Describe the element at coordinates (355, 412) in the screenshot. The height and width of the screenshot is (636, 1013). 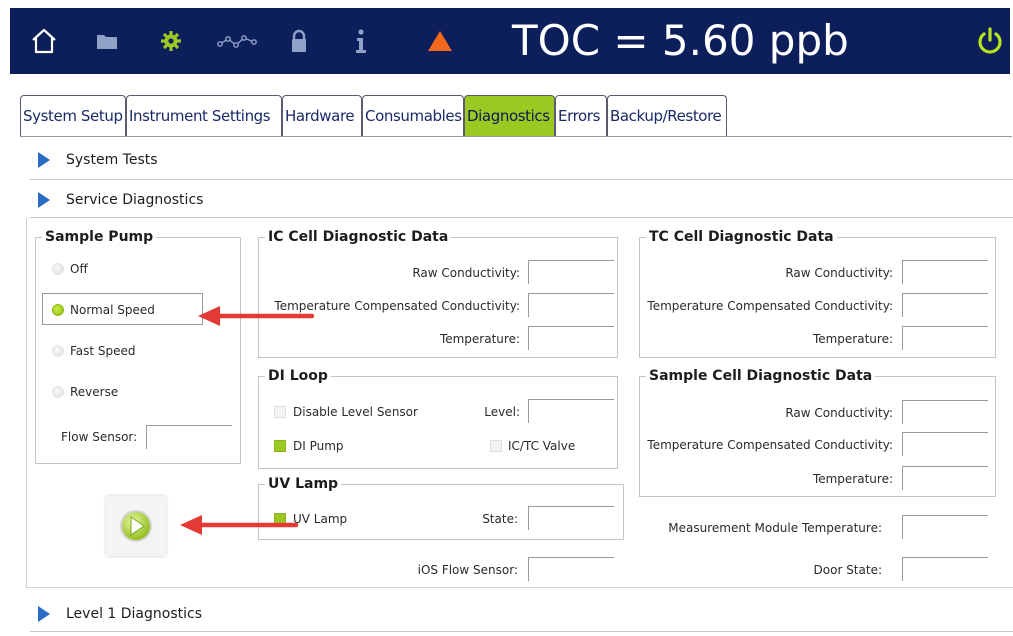
I see `disable-level-sensor-label: Disable Level Sensor` at that location.